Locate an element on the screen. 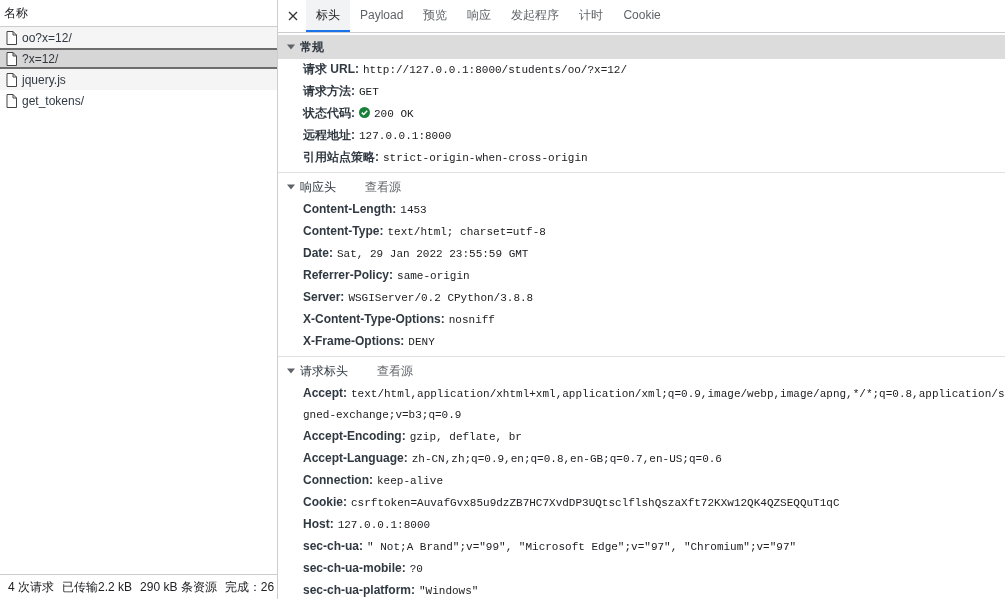 The width and height of the screenshot is (1005, 599). header-row-text: Cookie: csrftoken=AuvafGvx85u9dzZB7HC7XvdDP3UQtsclflshQszaXft72KXw12QK4QZSEQQuT1qC is located at coordinates (571, 502).